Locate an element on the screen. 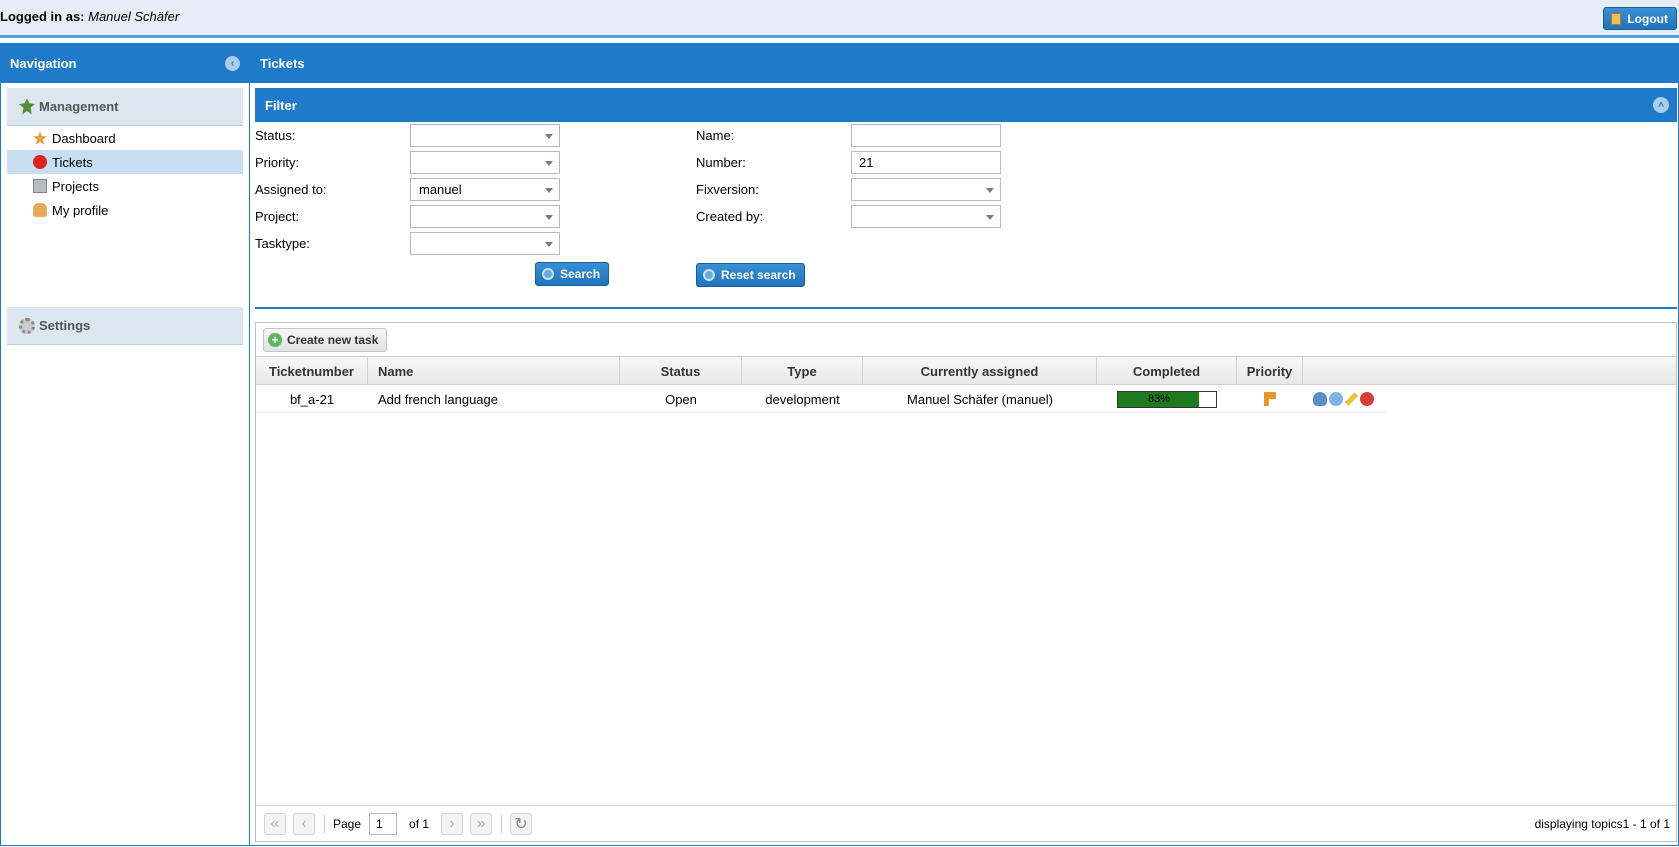 The height and width of the screenshot is (847, 1679). fixversion-select is located at coordinates (926, 189).